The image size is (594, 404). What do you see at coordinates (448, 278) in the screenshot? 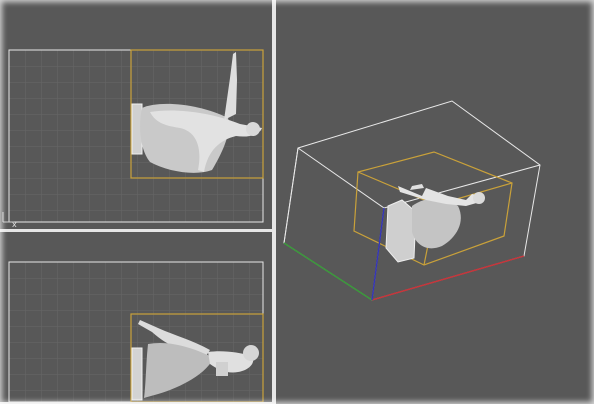
I see `axis-x-line` at bounding box center [448, 278].